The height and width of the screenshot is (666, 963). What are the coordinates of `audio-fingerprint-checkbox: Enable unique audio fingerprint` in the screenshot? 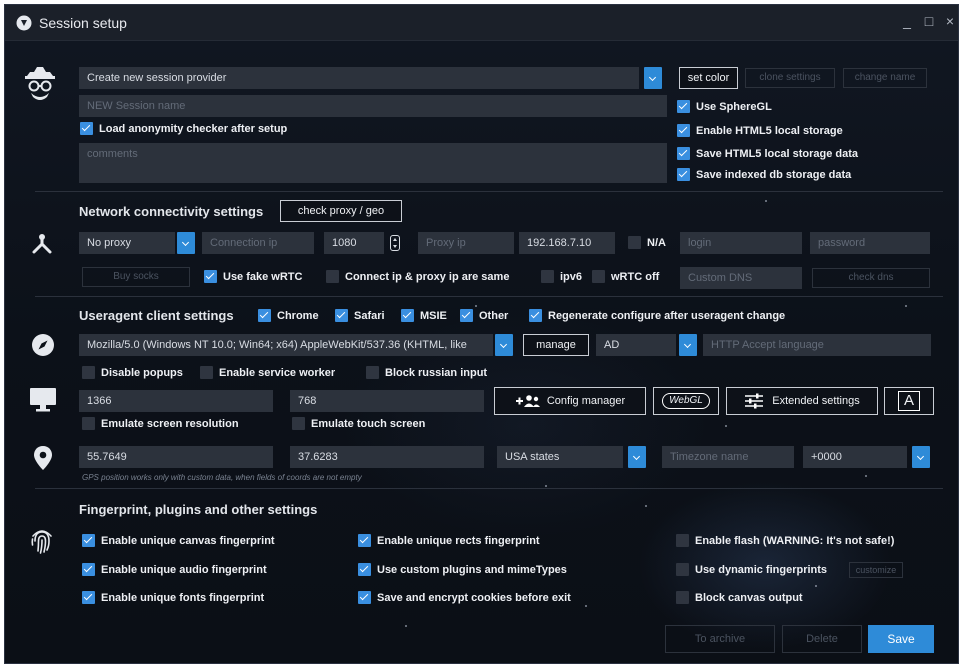 It's located at (174, 569).